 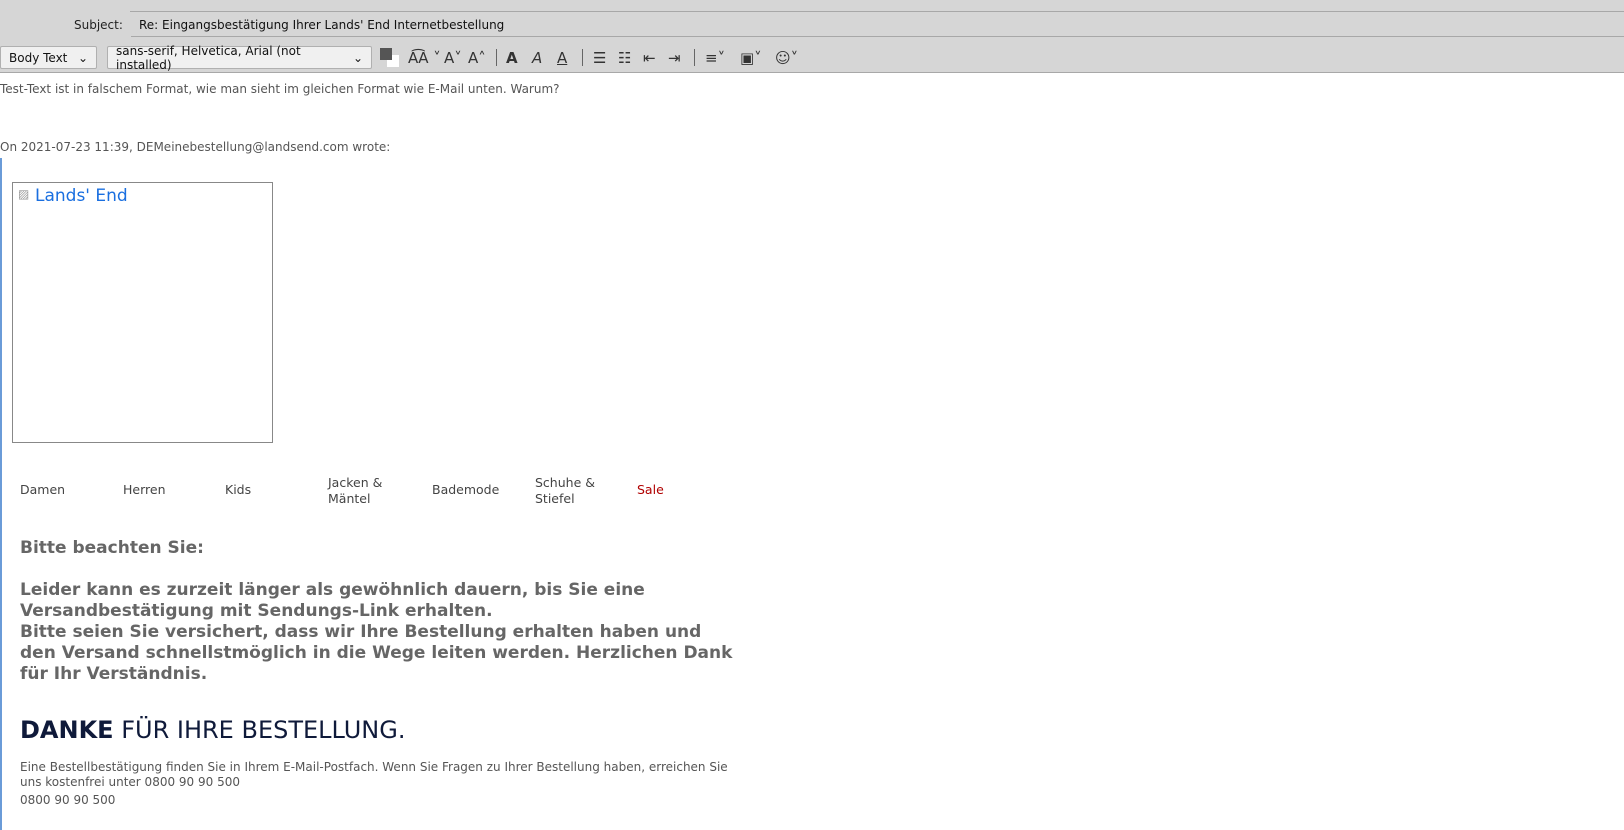 I want to click on thanks-rest: FÜR IHRE BESTELLUNG., so click(x=259, y=730).